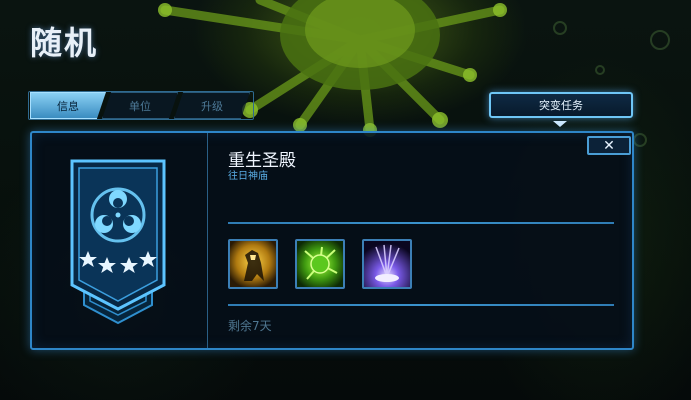 This screenshot has width=691, height=400. I want to click on tab-bar: 信息 单位 升级, so click(140, 105).